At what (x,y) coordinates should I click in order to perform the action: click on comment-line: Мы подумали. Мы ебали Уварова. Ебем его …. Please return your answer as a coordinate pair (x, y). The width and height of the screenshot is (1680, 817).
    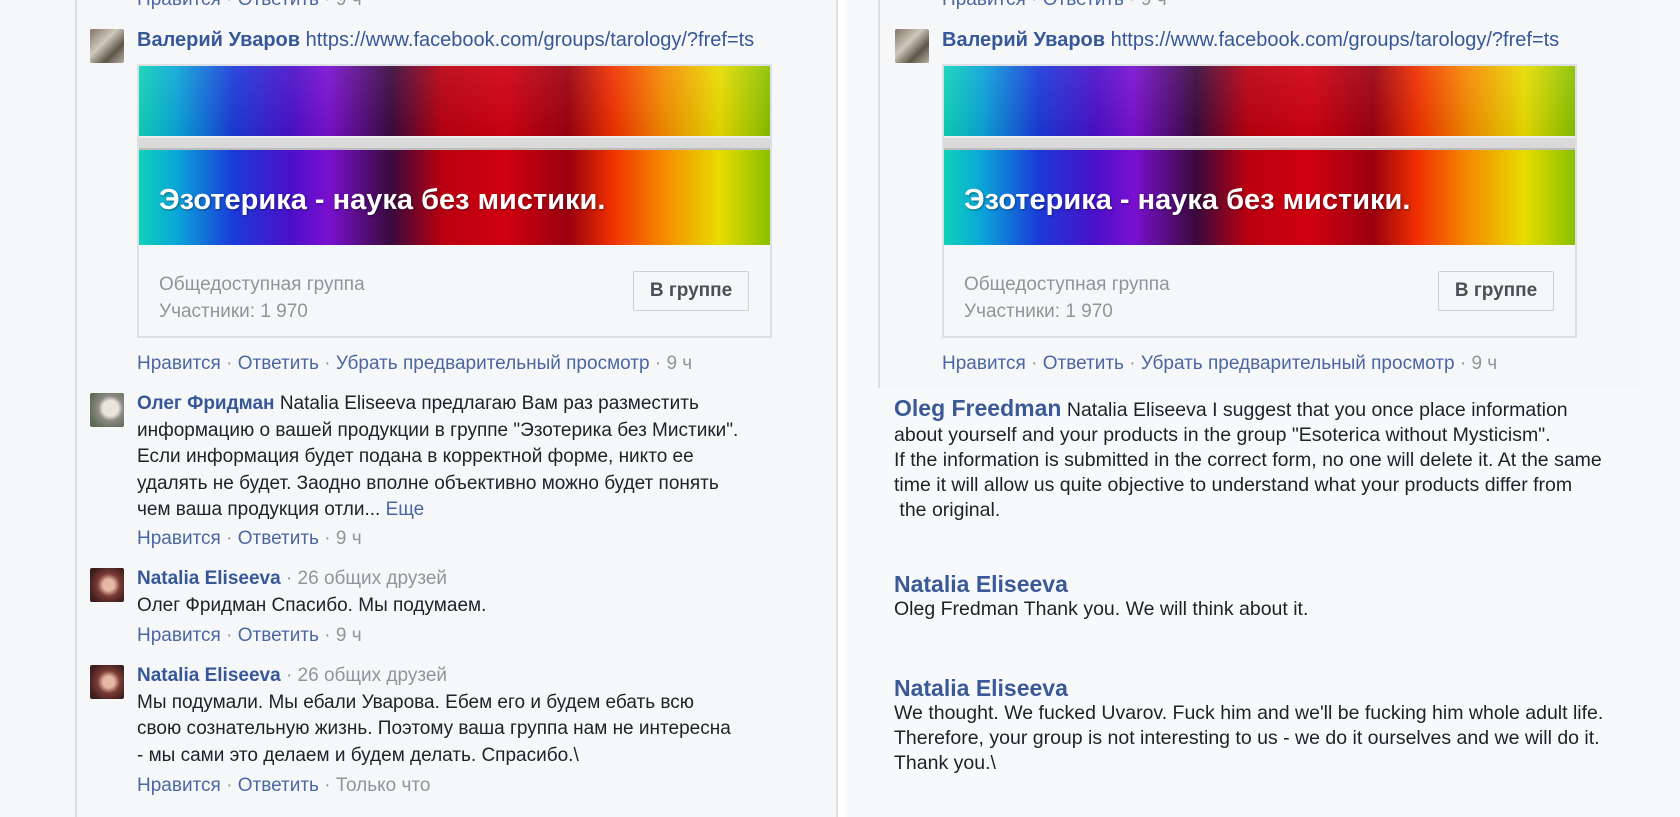
    Looking at the image, I should click on (416, 702).